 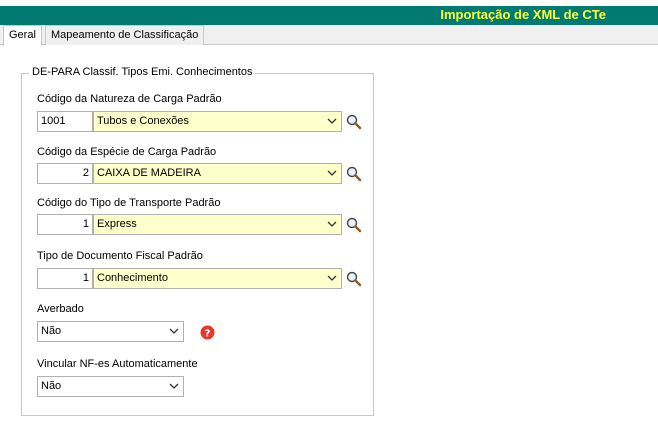 I want to click on window-title: Importação de XML de CTe, so click(x=523, y=14).